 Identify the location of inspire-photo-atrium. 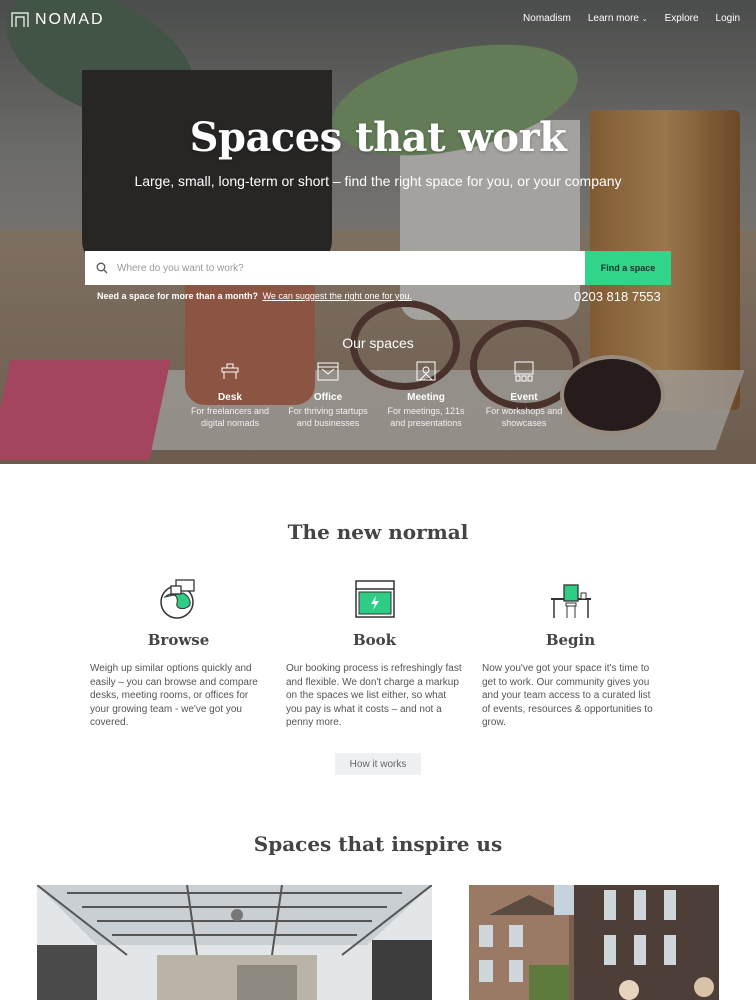
(234, 942).